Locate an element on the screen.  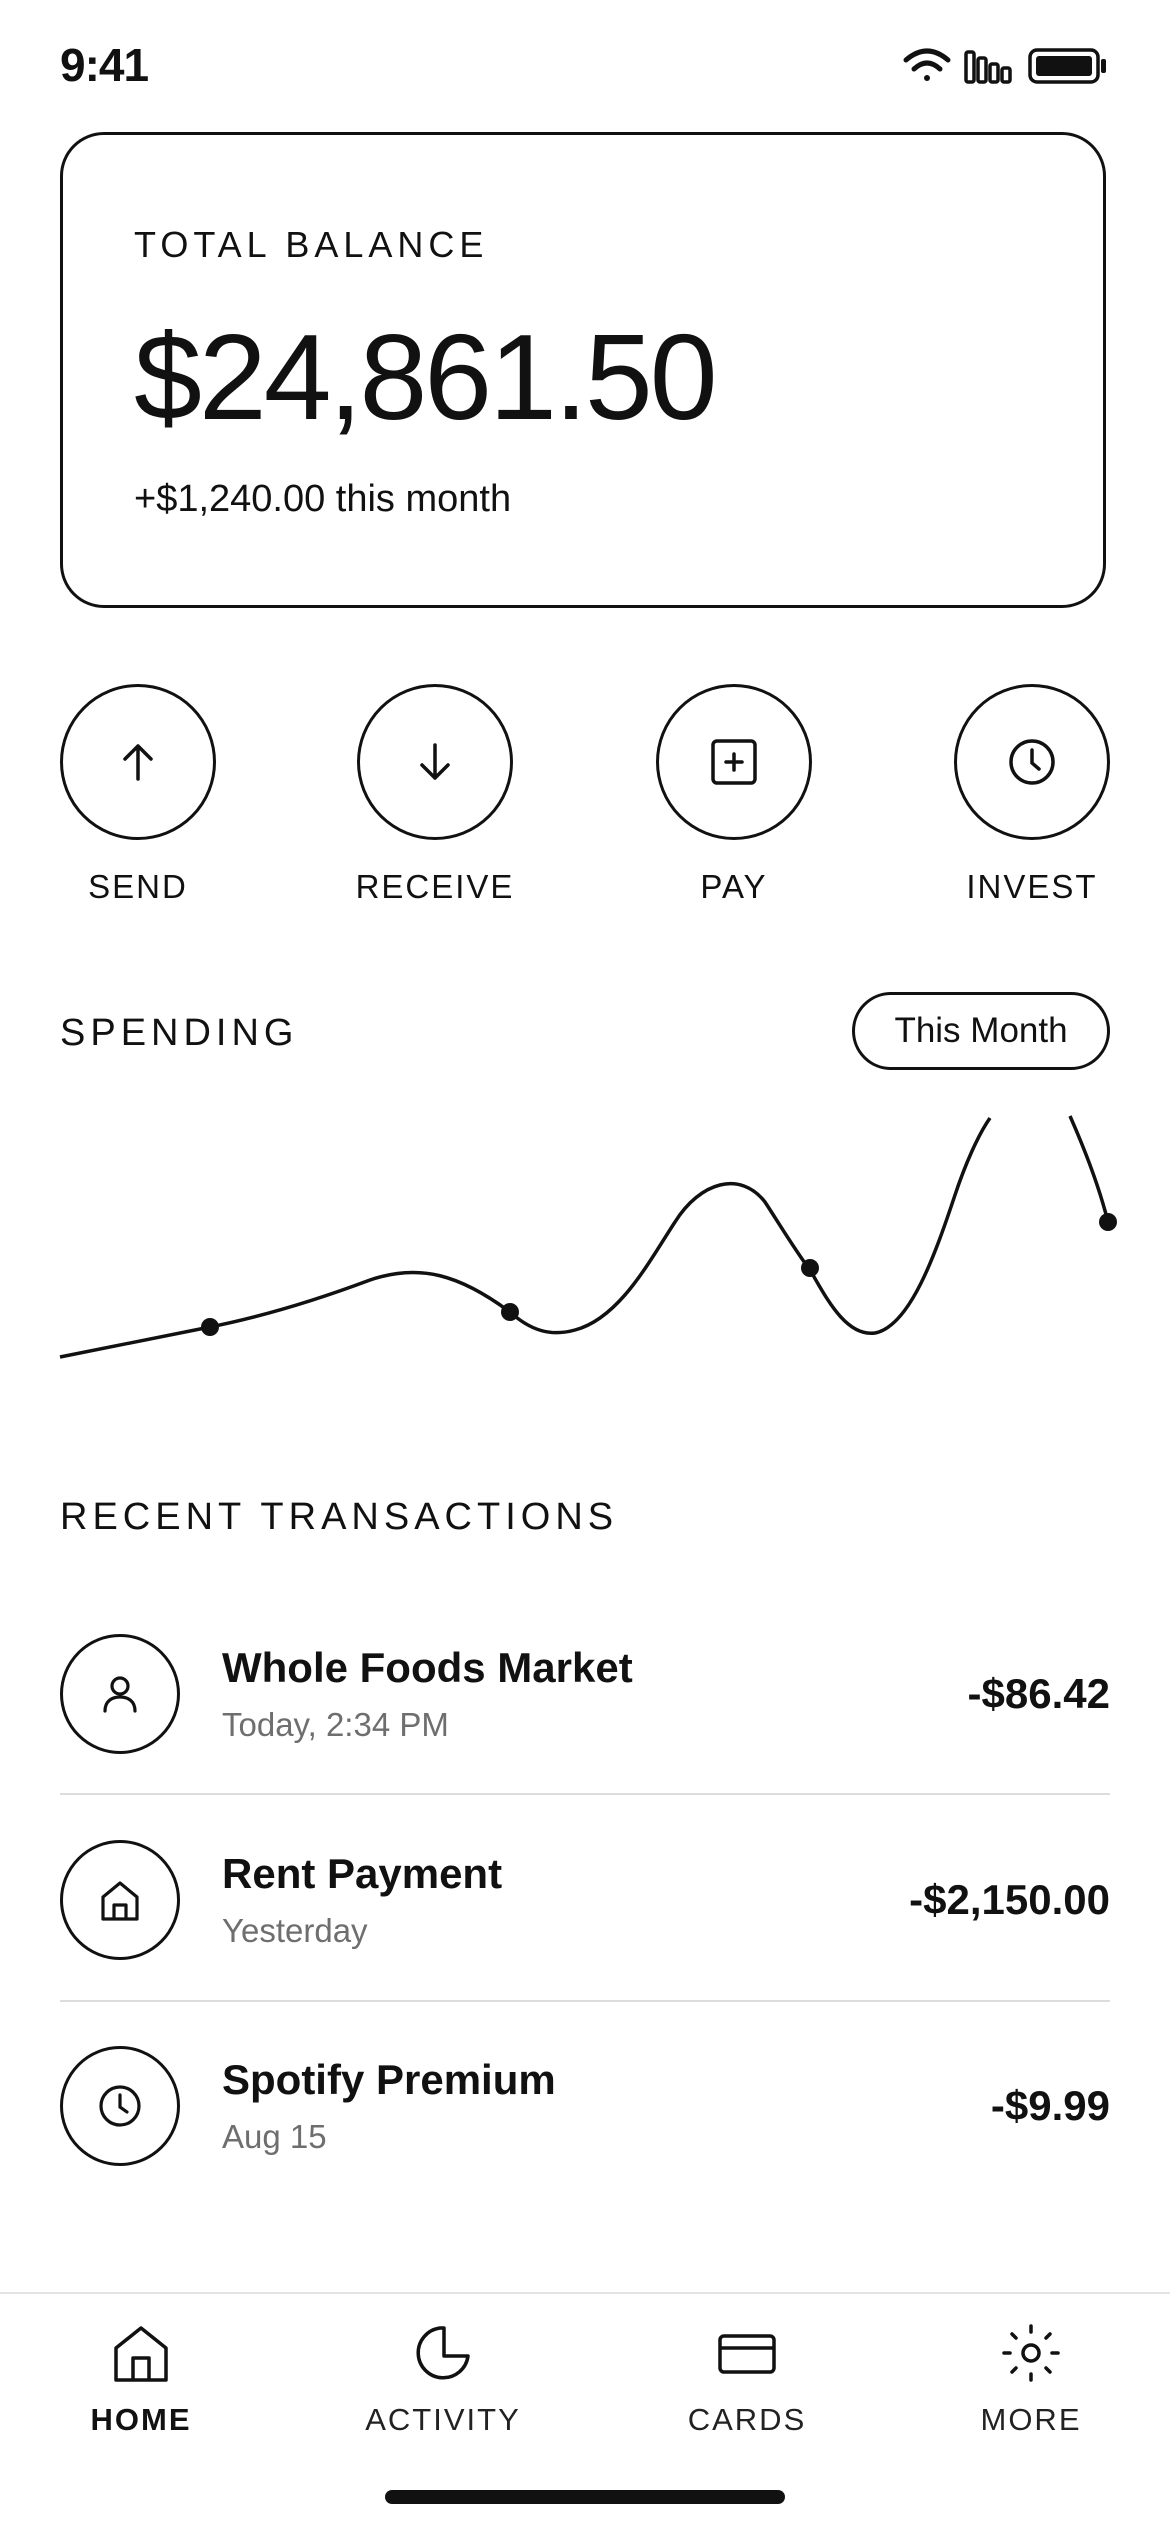
transaction-name: Rent Payment is located at coordinates (362, 1874).